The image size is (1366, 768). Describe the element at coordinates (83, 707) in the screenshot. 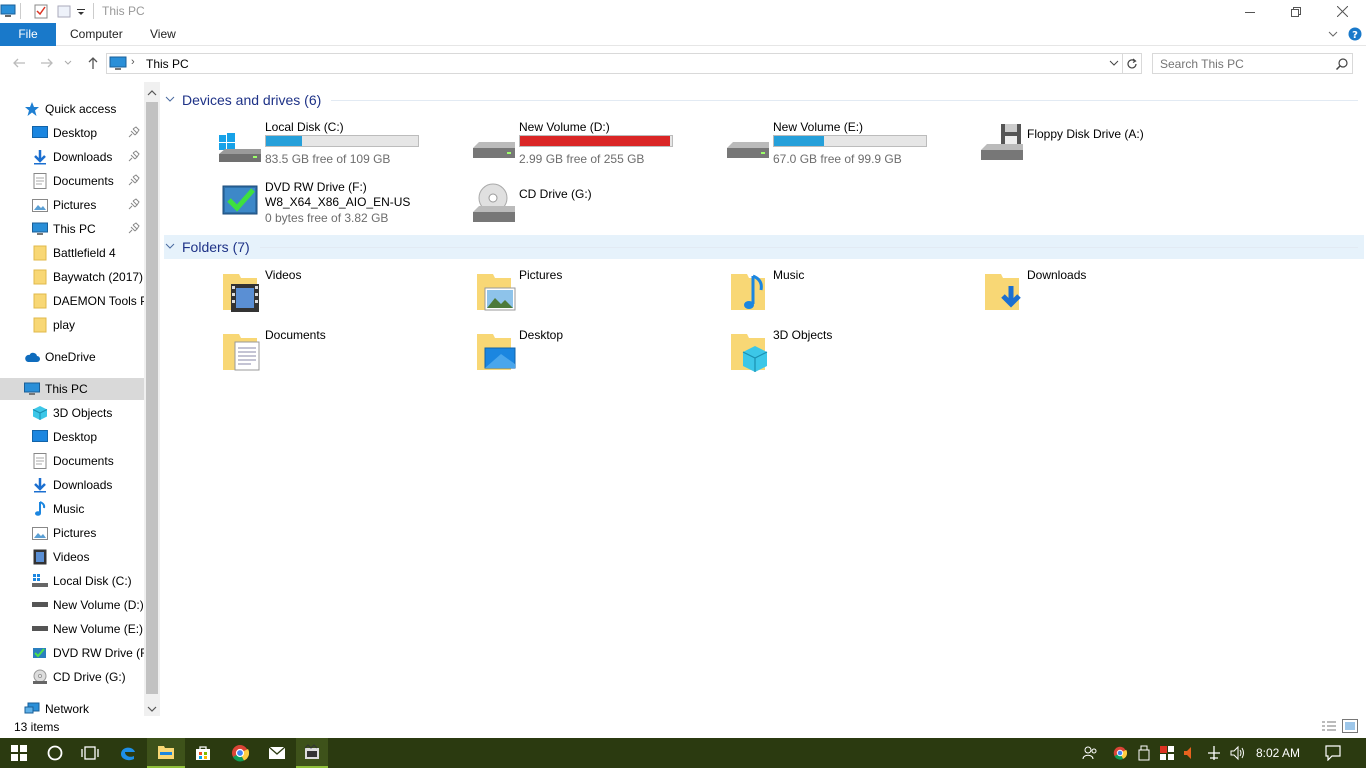

I see `nav-network: Network` at that location.